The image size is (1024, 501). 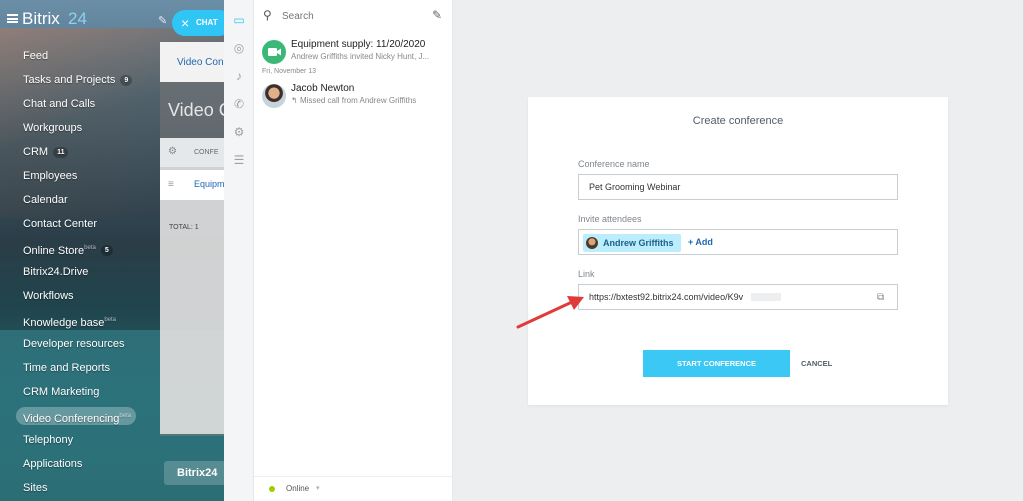 What do you see at coordinates (738, 242) in the screenshot?
I see `attendees-field: Andrew Griffiths + Add` at bounding box center [738, 242].